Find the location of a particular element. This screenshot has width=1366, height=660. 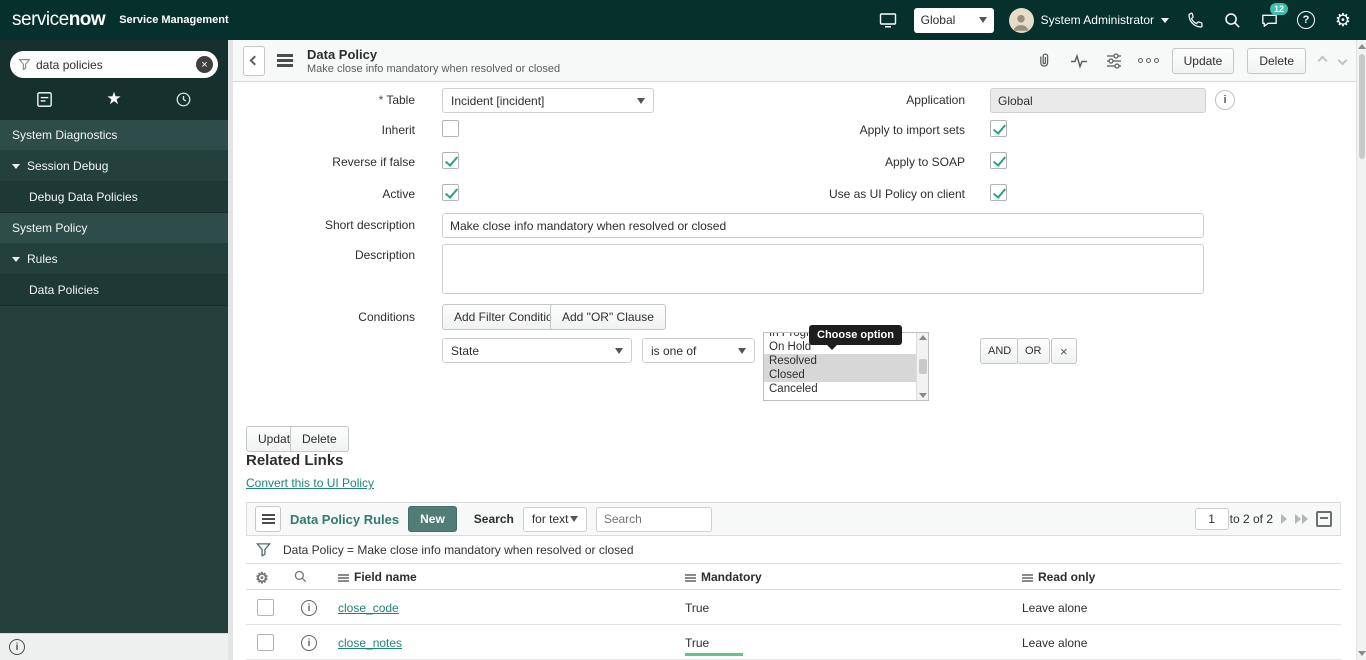

delete-button-bottom: Delete is located at coordinates (319, 439).